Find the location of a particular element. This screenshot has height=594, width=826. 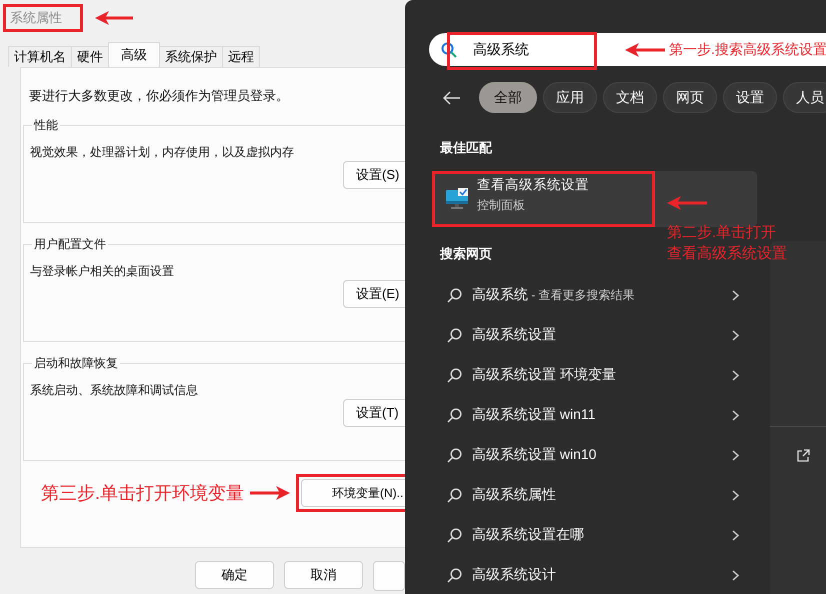

search-result: 高级系统属性 is located at coordinates (594, 495).